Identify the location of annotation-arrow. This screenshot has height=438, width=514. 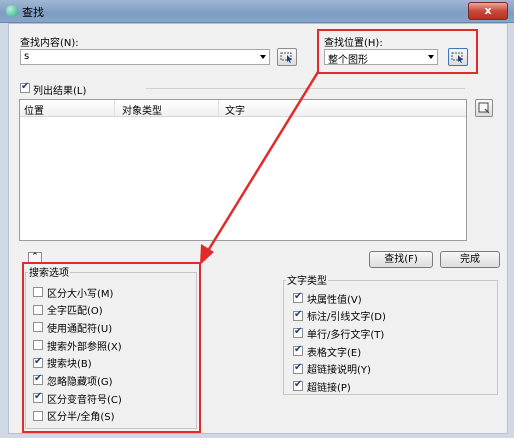
(260, 168).